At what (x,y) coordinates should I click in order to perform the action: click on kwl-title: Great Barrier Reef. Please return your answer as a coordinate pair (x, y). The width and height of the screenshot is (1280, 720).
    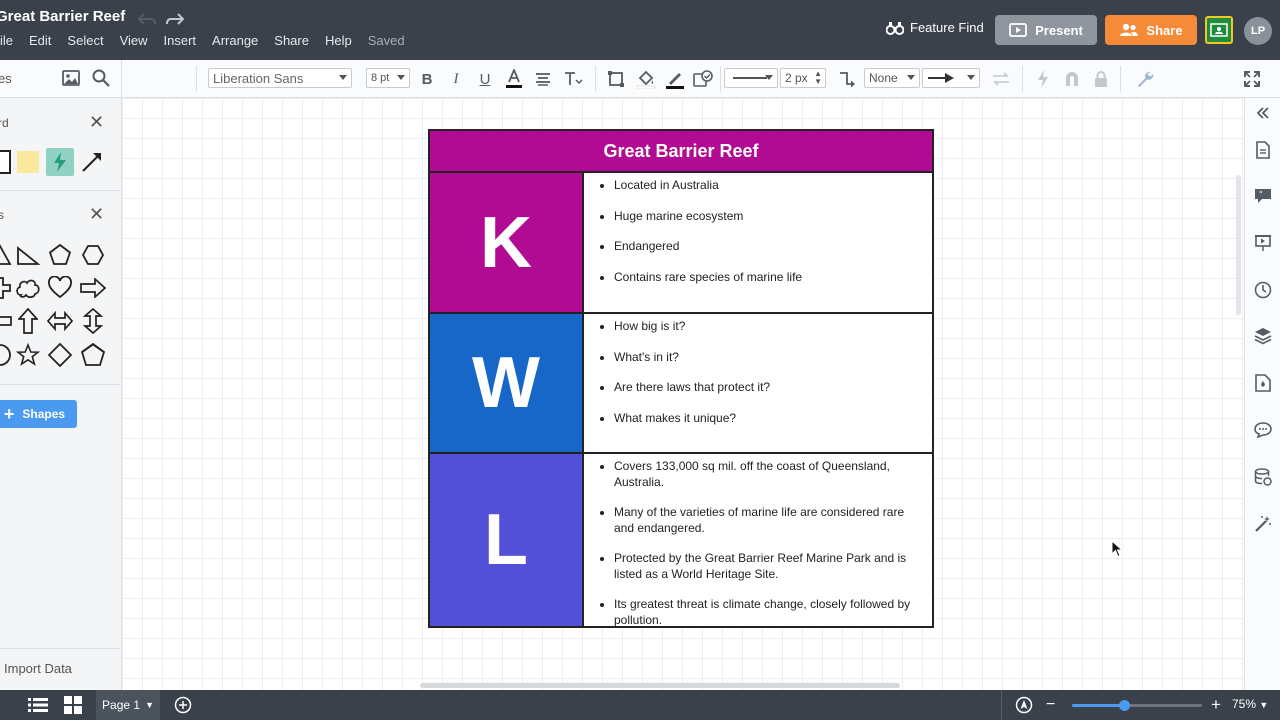
    Looking at the image, I should click on (681, 152).